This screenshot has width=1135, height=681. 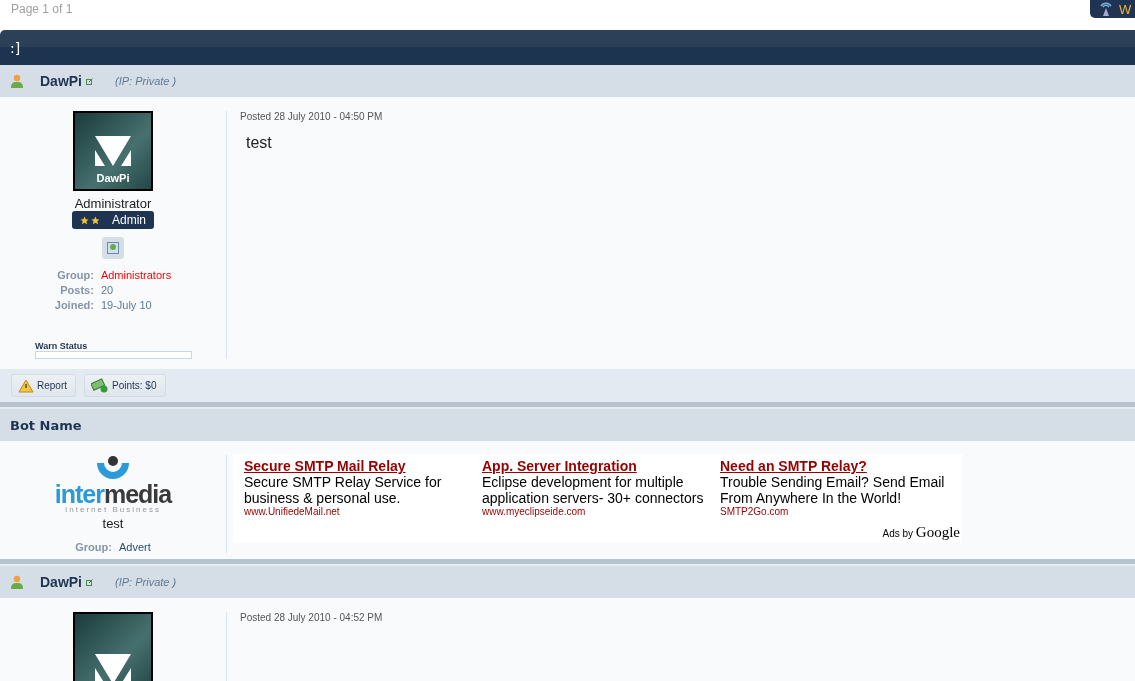 What do you see at coordinates (134, 547) in the screenshot?
I see `field-value: Advert` at bounding box center [134, 547].